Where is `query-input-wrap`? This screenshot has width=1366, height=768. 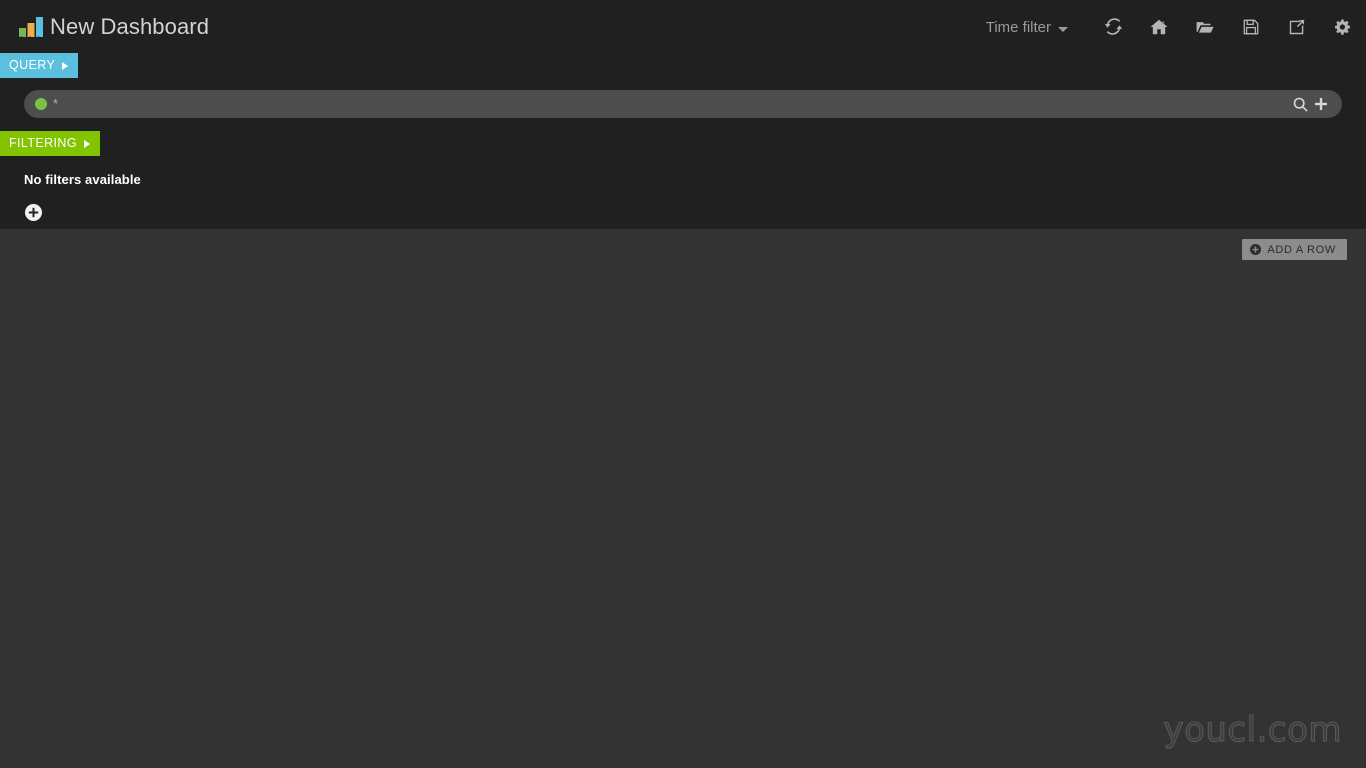 query-input-wrap is located at coordinates (683, 104).